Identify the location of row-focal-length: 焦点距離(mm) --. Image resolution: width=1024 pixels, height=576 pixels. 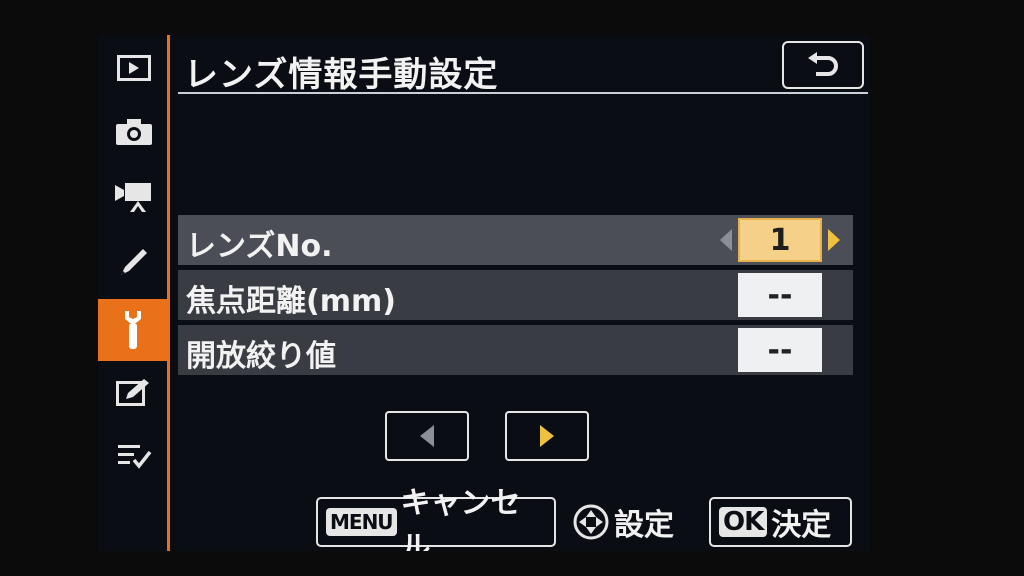
(515, 295).